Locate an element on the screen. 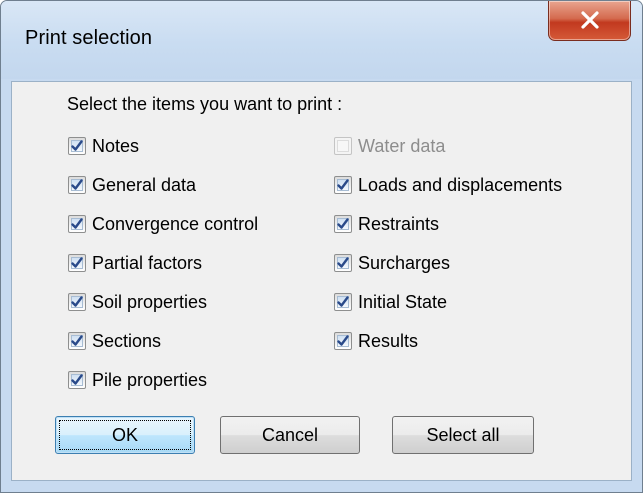 The width and height of the screenshot is (643, 493). checkbox-item: General data is located at coordinates (132, 185).